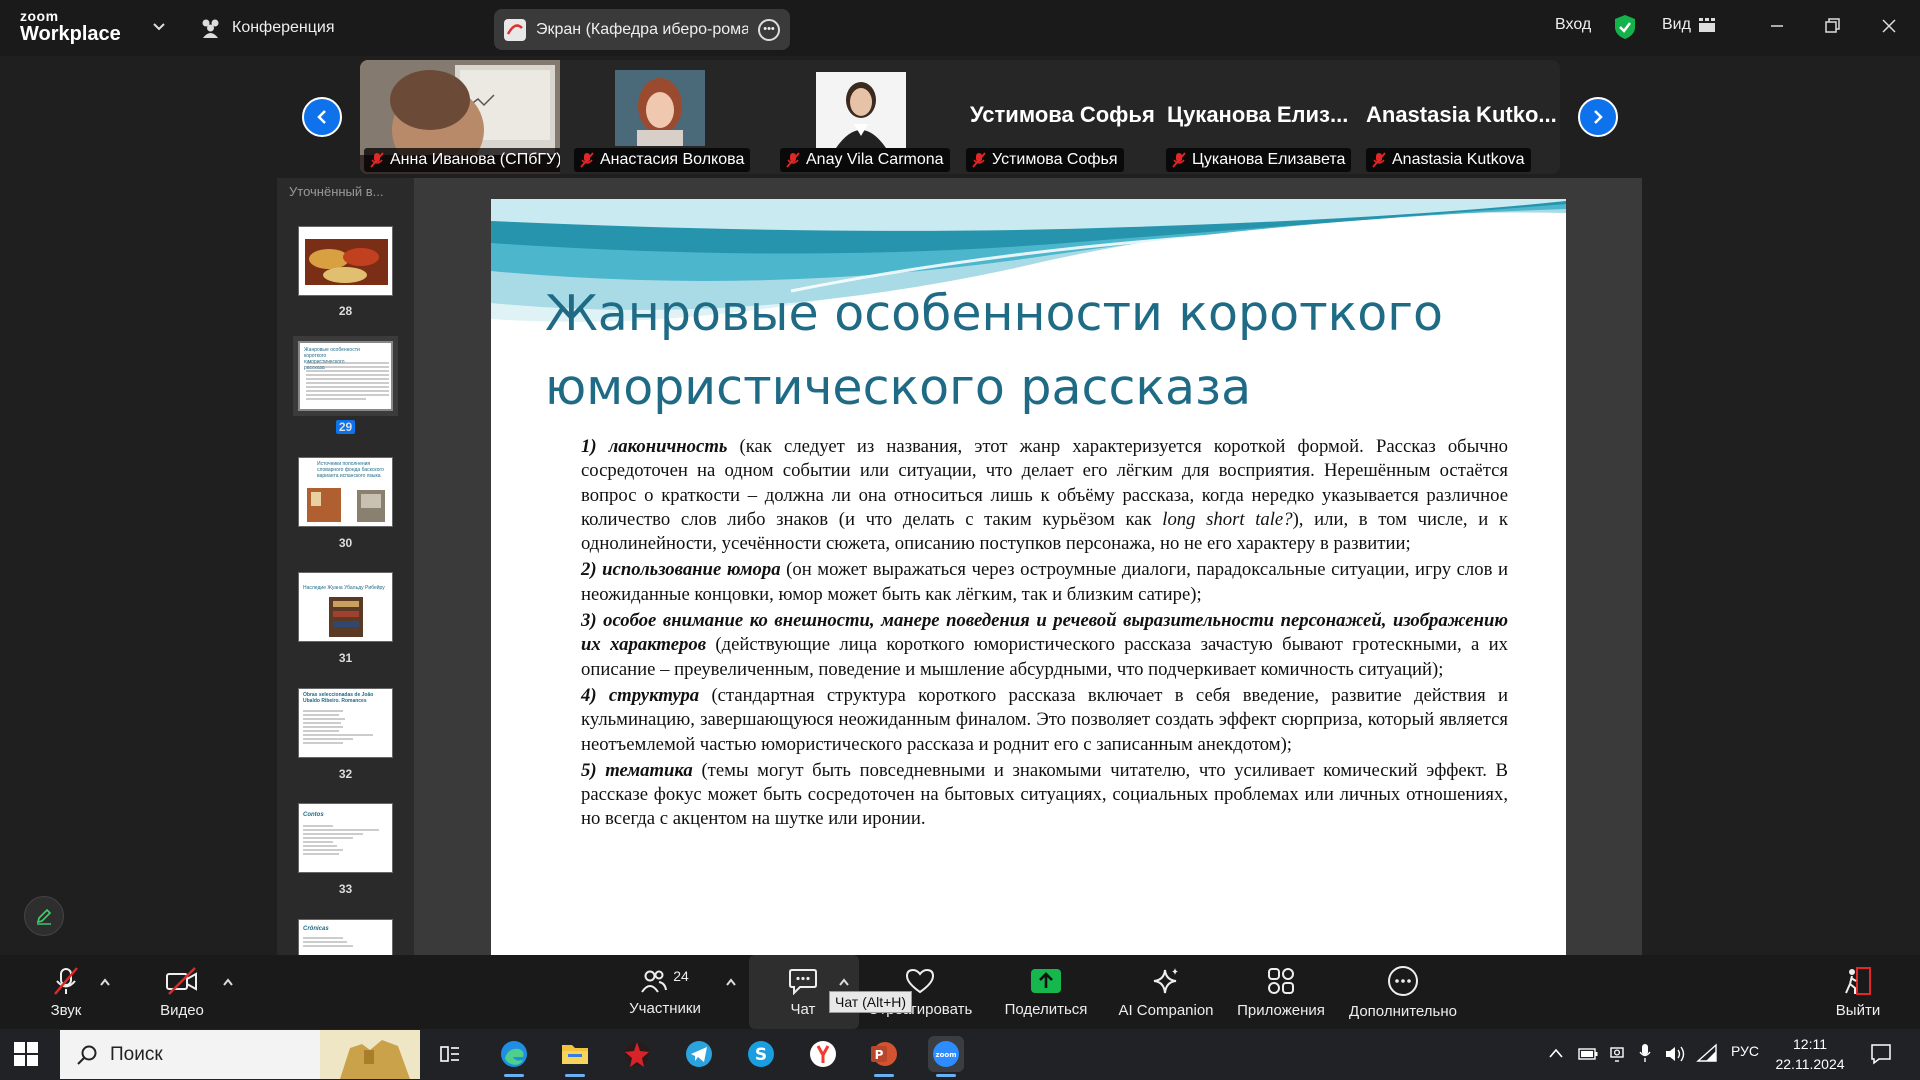 The height and width of the screenshot is (1080, 1920). I want to click on leave-button: Выйти, so click(1858, 992).